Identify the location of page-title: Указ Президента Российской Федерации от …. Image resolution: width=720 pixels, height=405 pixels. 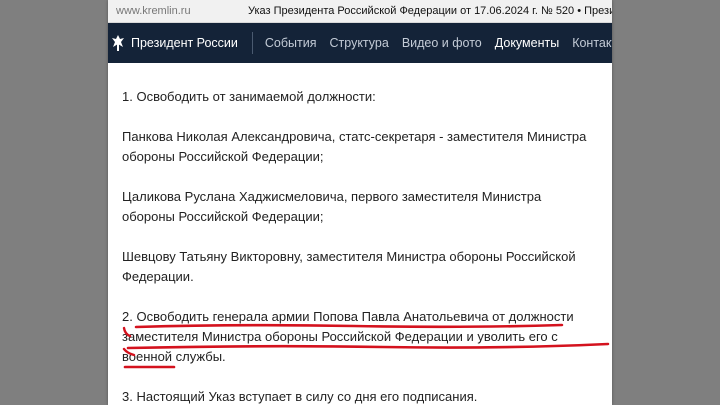
(430, 11).